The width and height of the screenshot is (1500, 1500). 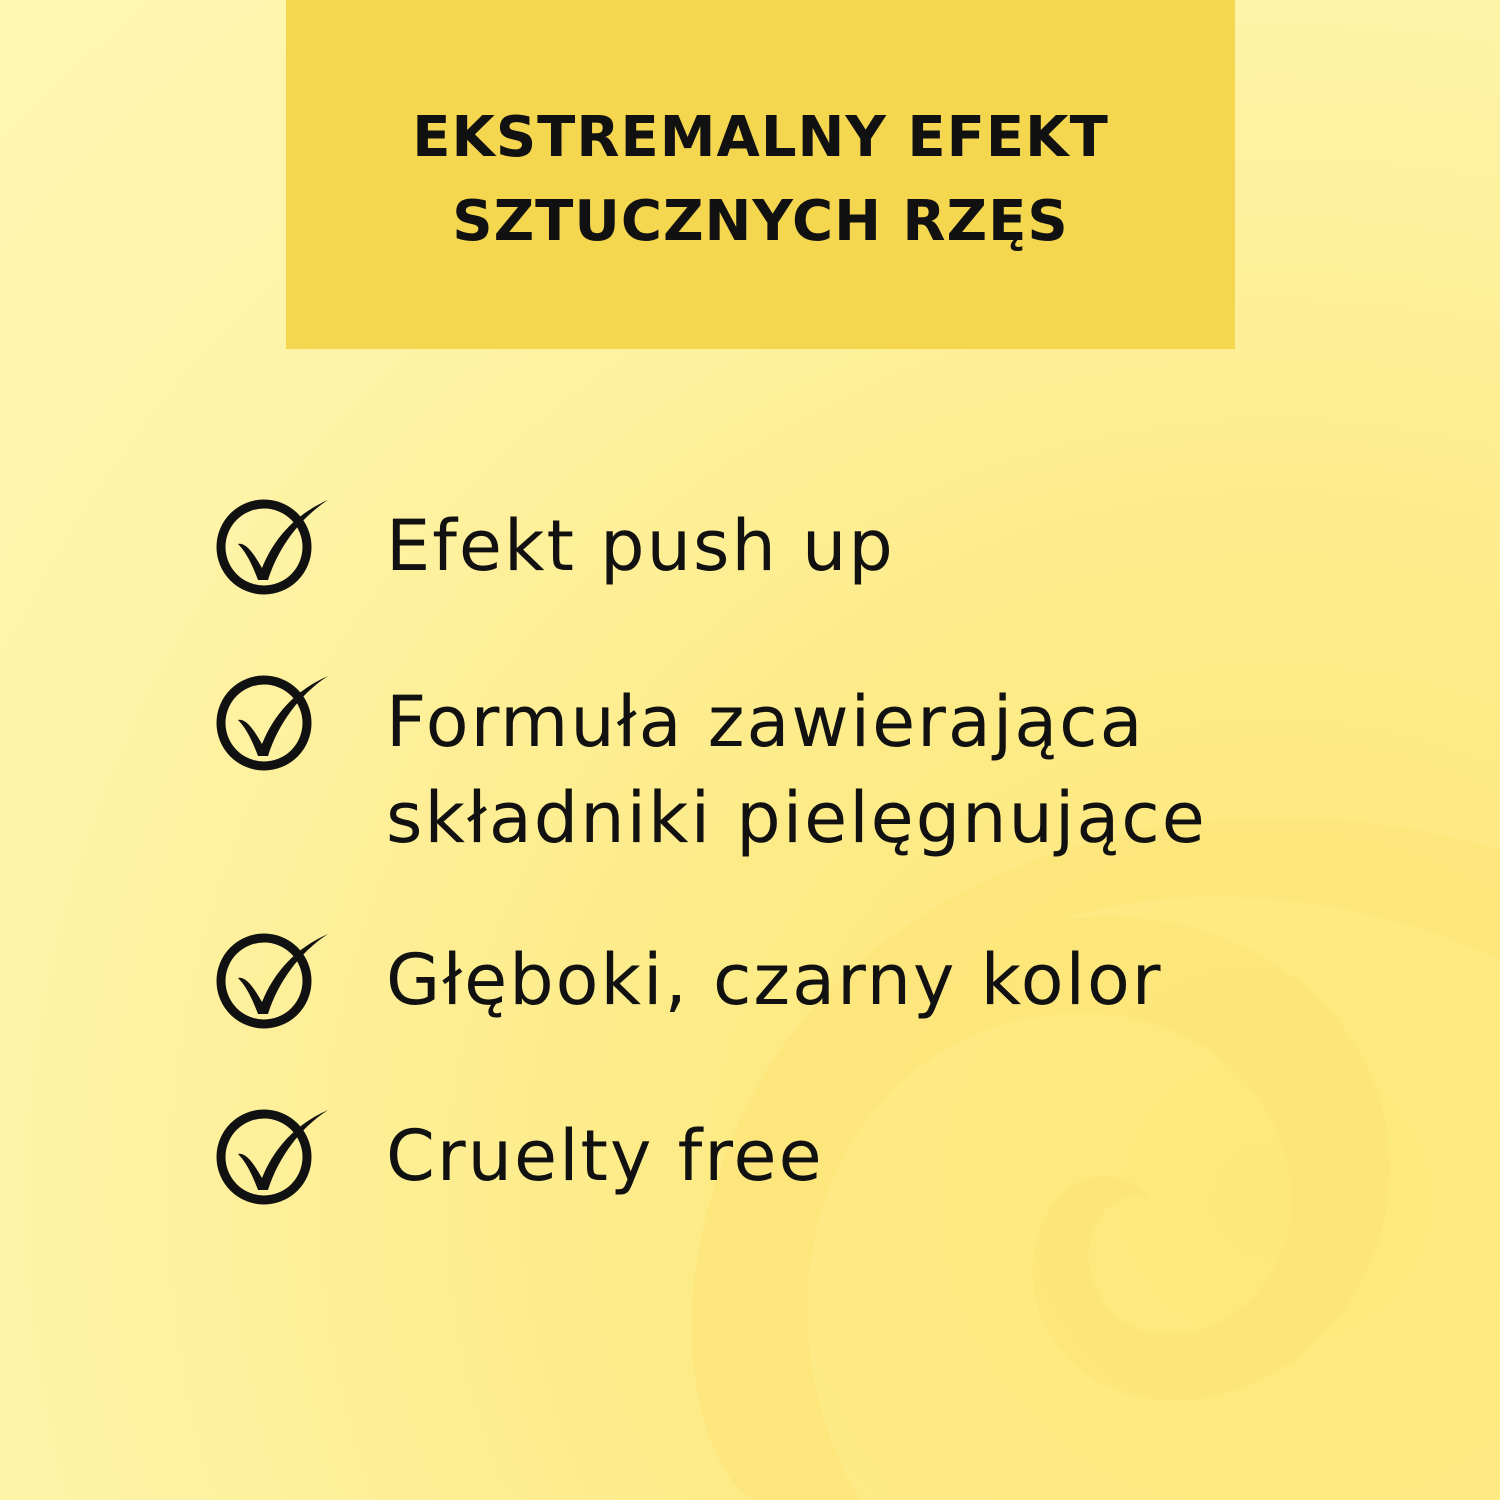 What do you see at coordinates (760, 174) in the screenshot?
I see `header-banner: EKSTREMALNY EFEKT SZTUCZNYCH RZĘS` at bounding box center [760, 174].